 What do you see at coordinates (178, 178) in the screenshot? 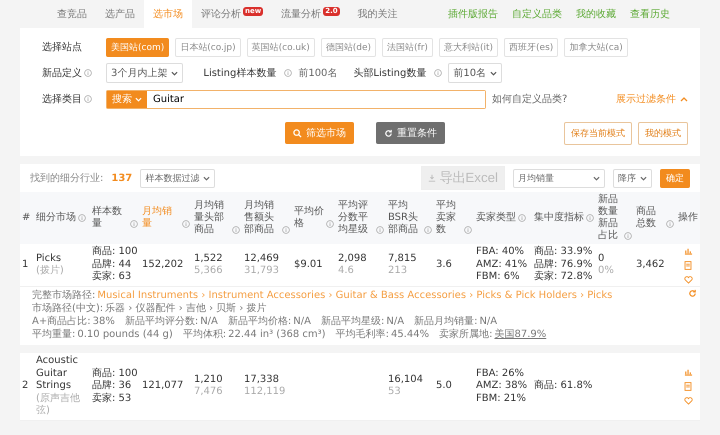
I see `sample-filter-select: 样本数据过滤` at bounding box center [178, 178].